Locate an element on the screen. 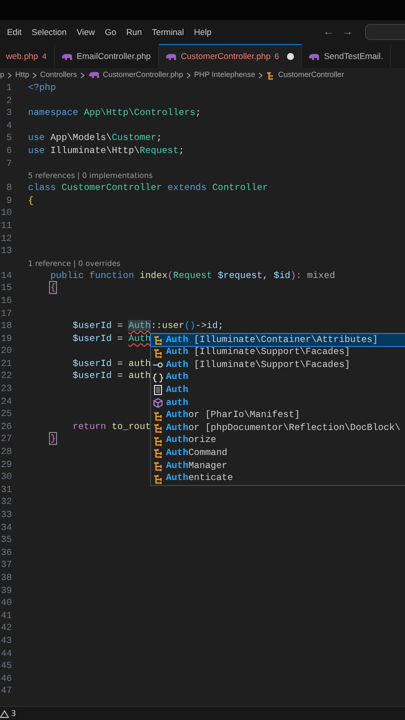  suggestion-item: AuthManager is located at coordinates (278, 466).